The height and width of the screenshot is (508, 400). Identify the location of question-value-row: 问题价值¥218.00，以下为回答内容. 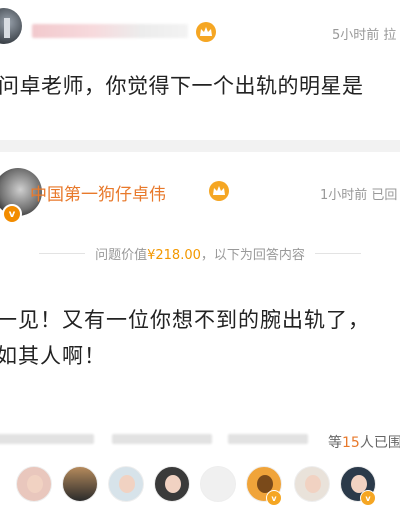
(200, 253).